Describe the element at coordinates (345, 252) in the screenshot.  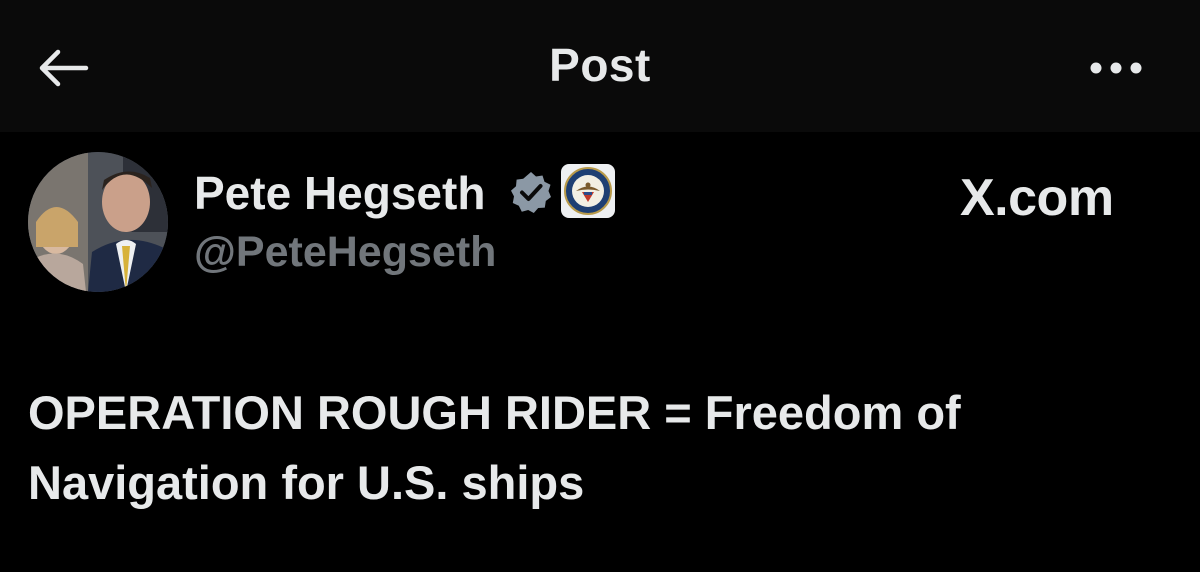
I see `author-handle: @PeteHegseth` at that location.